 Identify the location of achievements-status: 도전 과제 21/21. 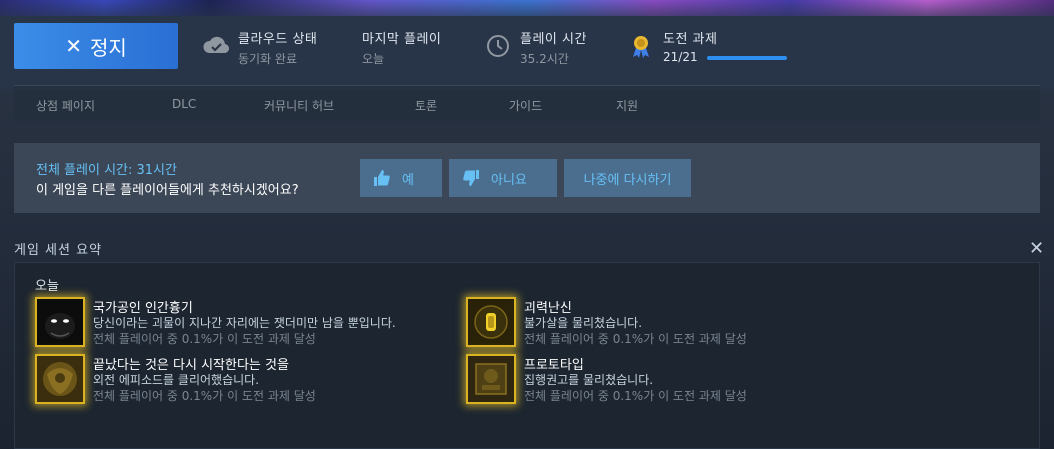
(707, 46).